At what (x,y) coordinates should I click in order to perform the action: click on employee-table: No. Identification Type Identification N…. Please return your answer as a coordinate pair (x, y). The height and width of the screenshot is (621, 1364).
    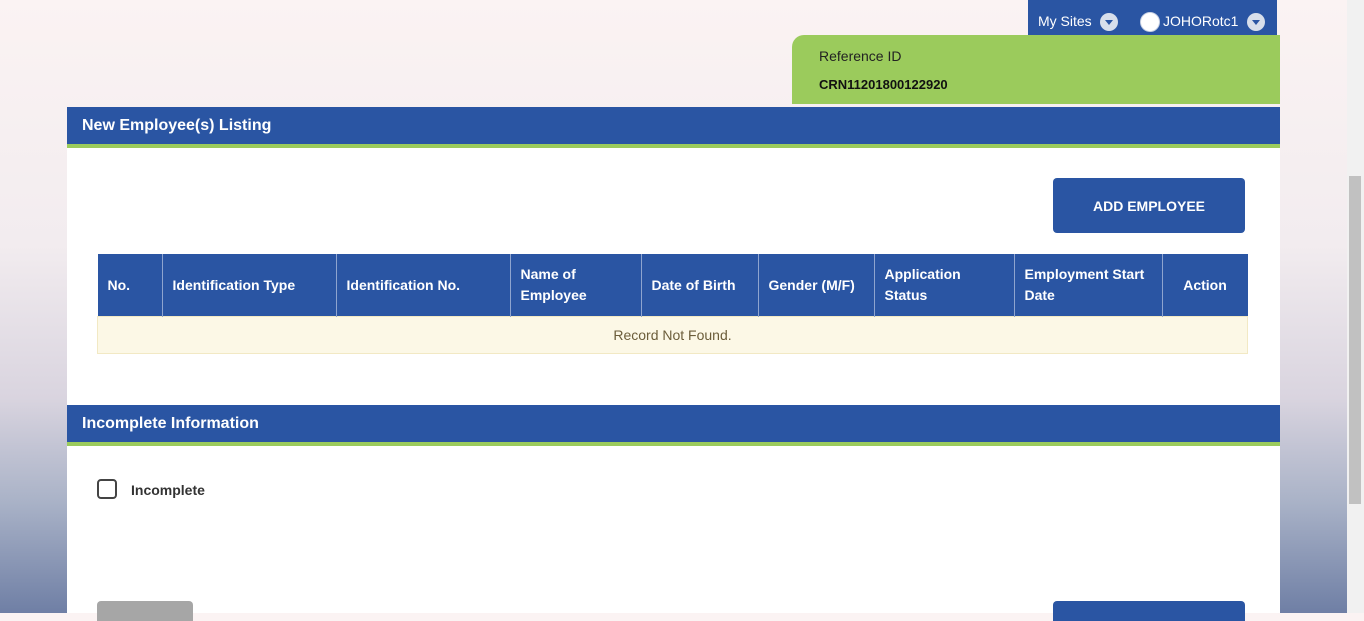
    Looking at the image, I should click on (672, 304).